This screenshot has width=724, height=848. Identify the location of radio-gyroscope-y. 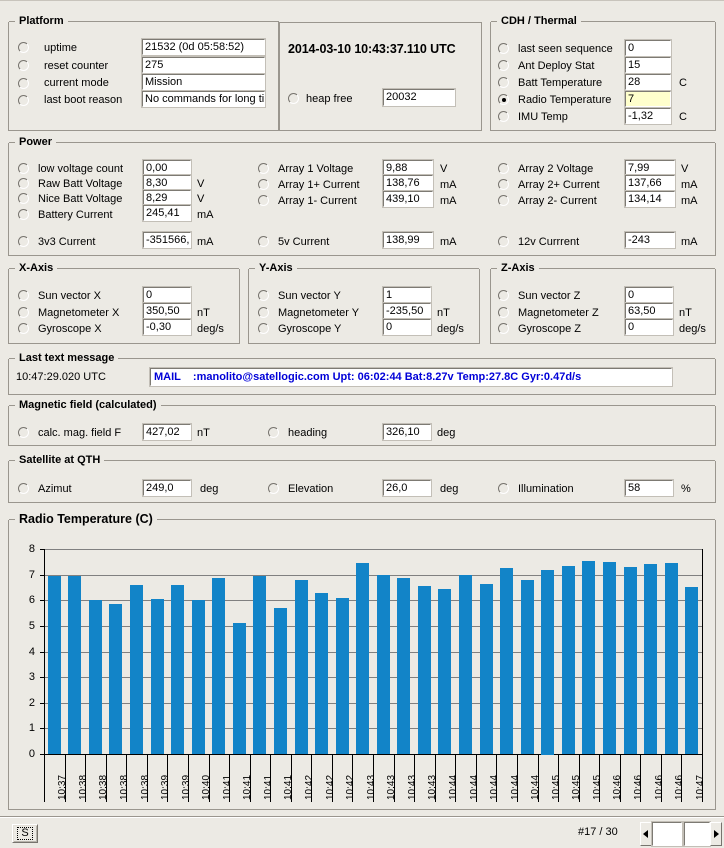
(263, 328).